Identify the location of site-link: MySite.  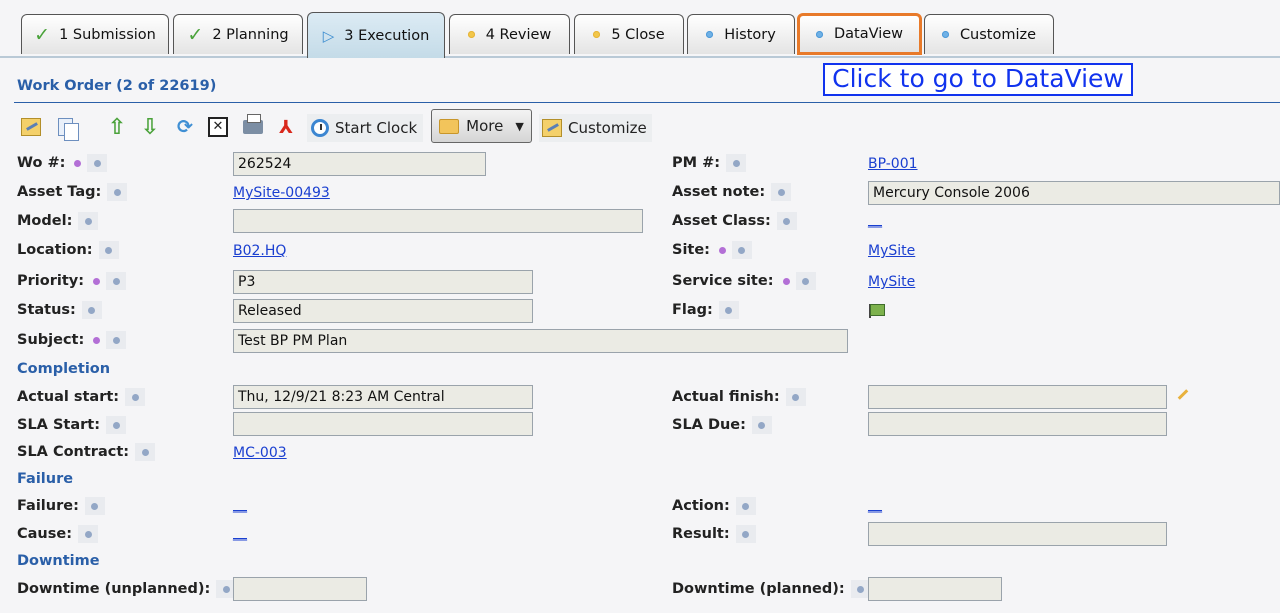
(891, 251).